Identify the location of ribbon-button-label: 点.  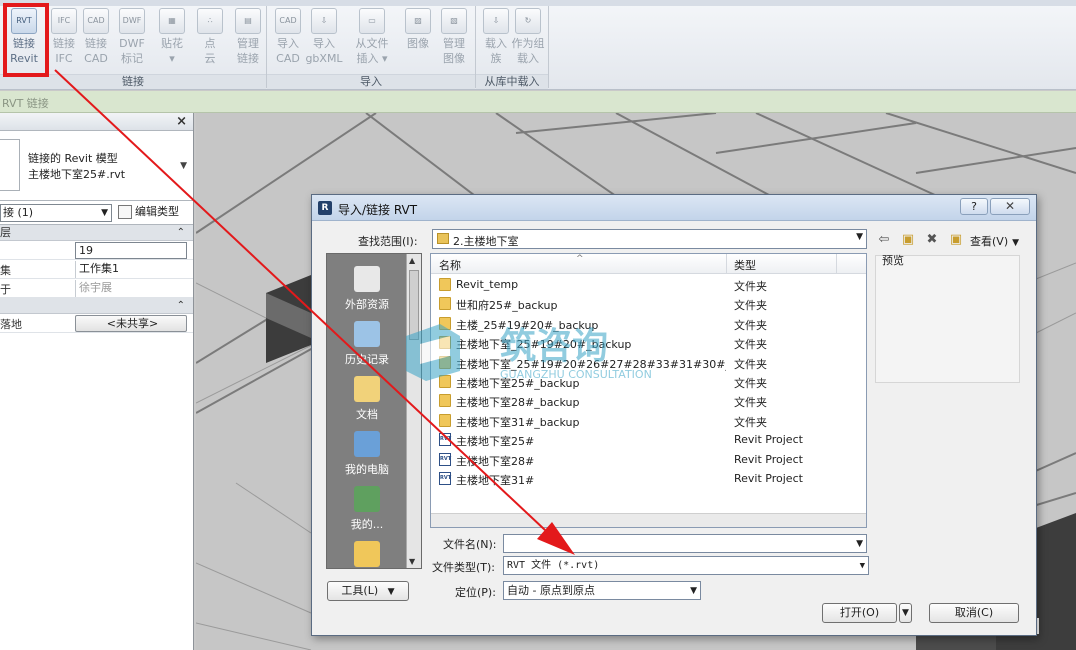
(210, 43).